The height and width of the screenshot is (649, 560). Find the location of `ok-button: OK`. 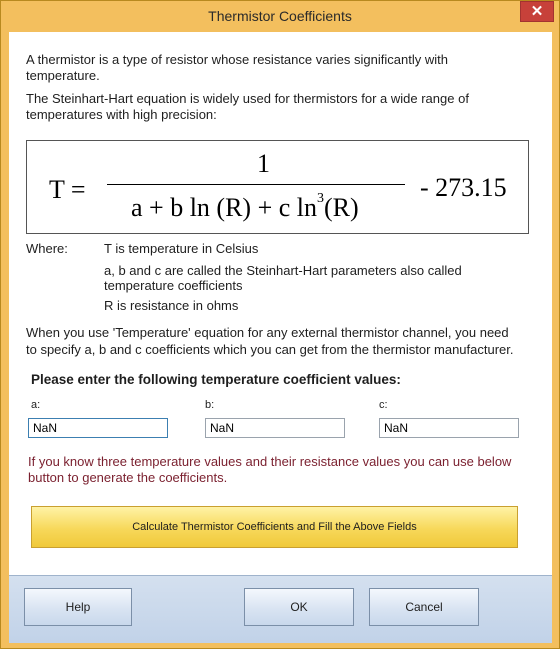

ok-button: OK is located at coordinates (299, 607).